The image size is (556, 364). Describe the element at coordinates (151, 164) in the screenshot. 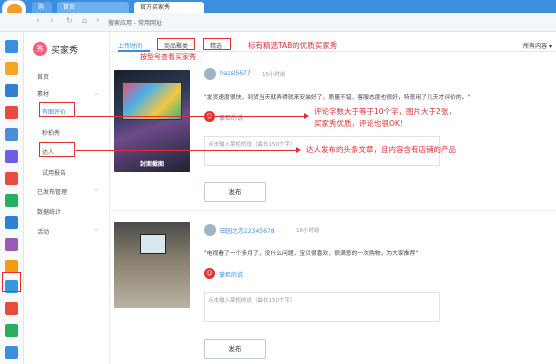

I see `photo-overlay-label: 封面截图` at that location.